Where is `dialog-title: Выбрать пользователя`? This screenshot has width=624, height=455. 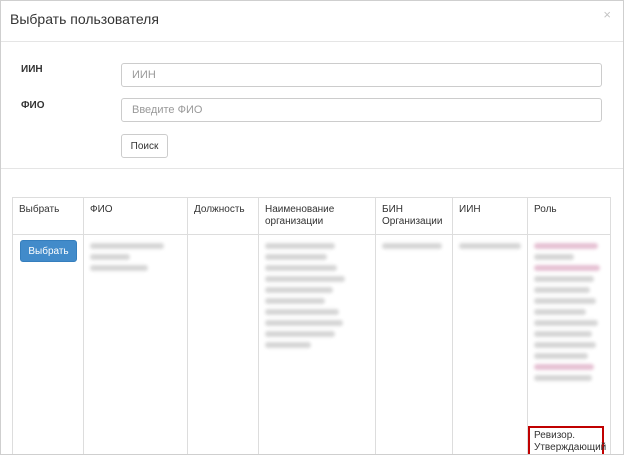 dialog-title: Выбрать пользователя is located at coordinates (84, 19).